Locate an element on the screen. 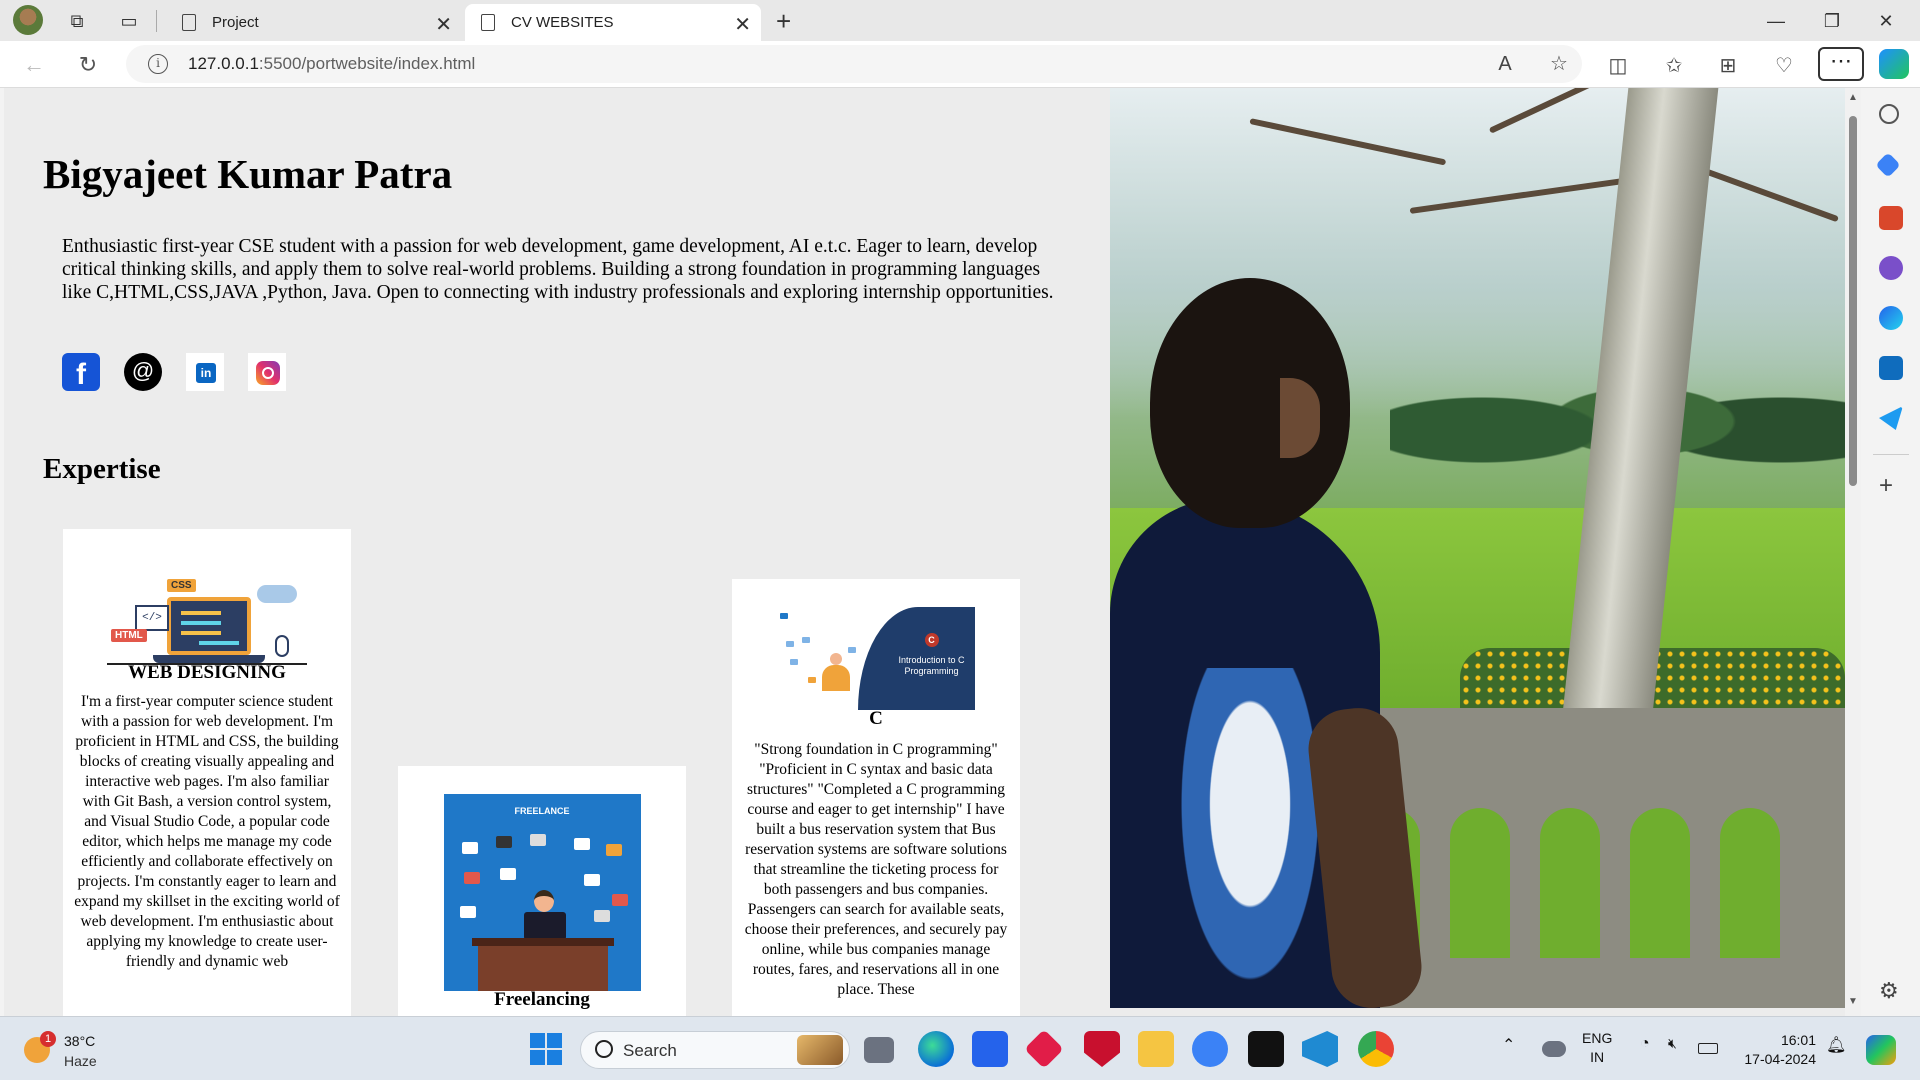 This screenshot has height=1080, width=1920. battery-icon is located at coordinates (1708, 1048).